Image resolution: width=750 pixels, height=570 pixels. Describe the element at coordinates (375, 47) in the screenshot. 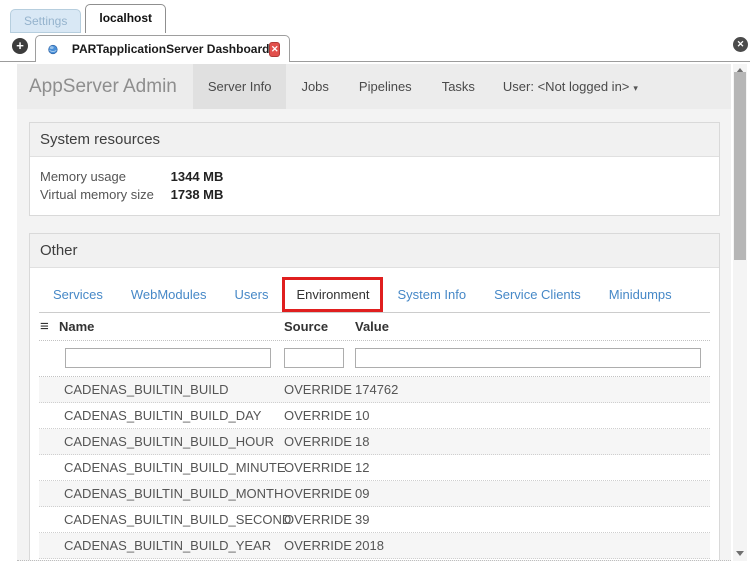

I see `browser-tab-bar: + PARTapplicationServer Dashboard ✕ ✕` at that location.